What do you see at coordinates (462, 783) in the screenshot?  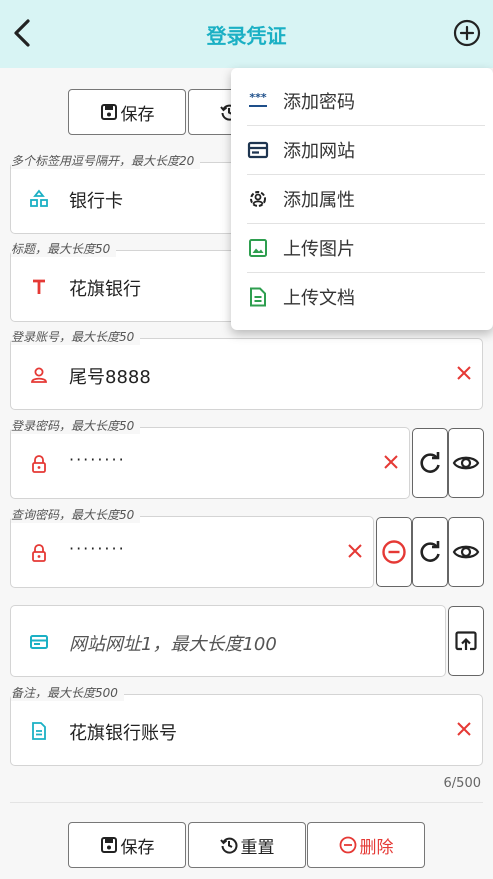 I see `note-counter: 6/500` at bounding box center [462, 783].